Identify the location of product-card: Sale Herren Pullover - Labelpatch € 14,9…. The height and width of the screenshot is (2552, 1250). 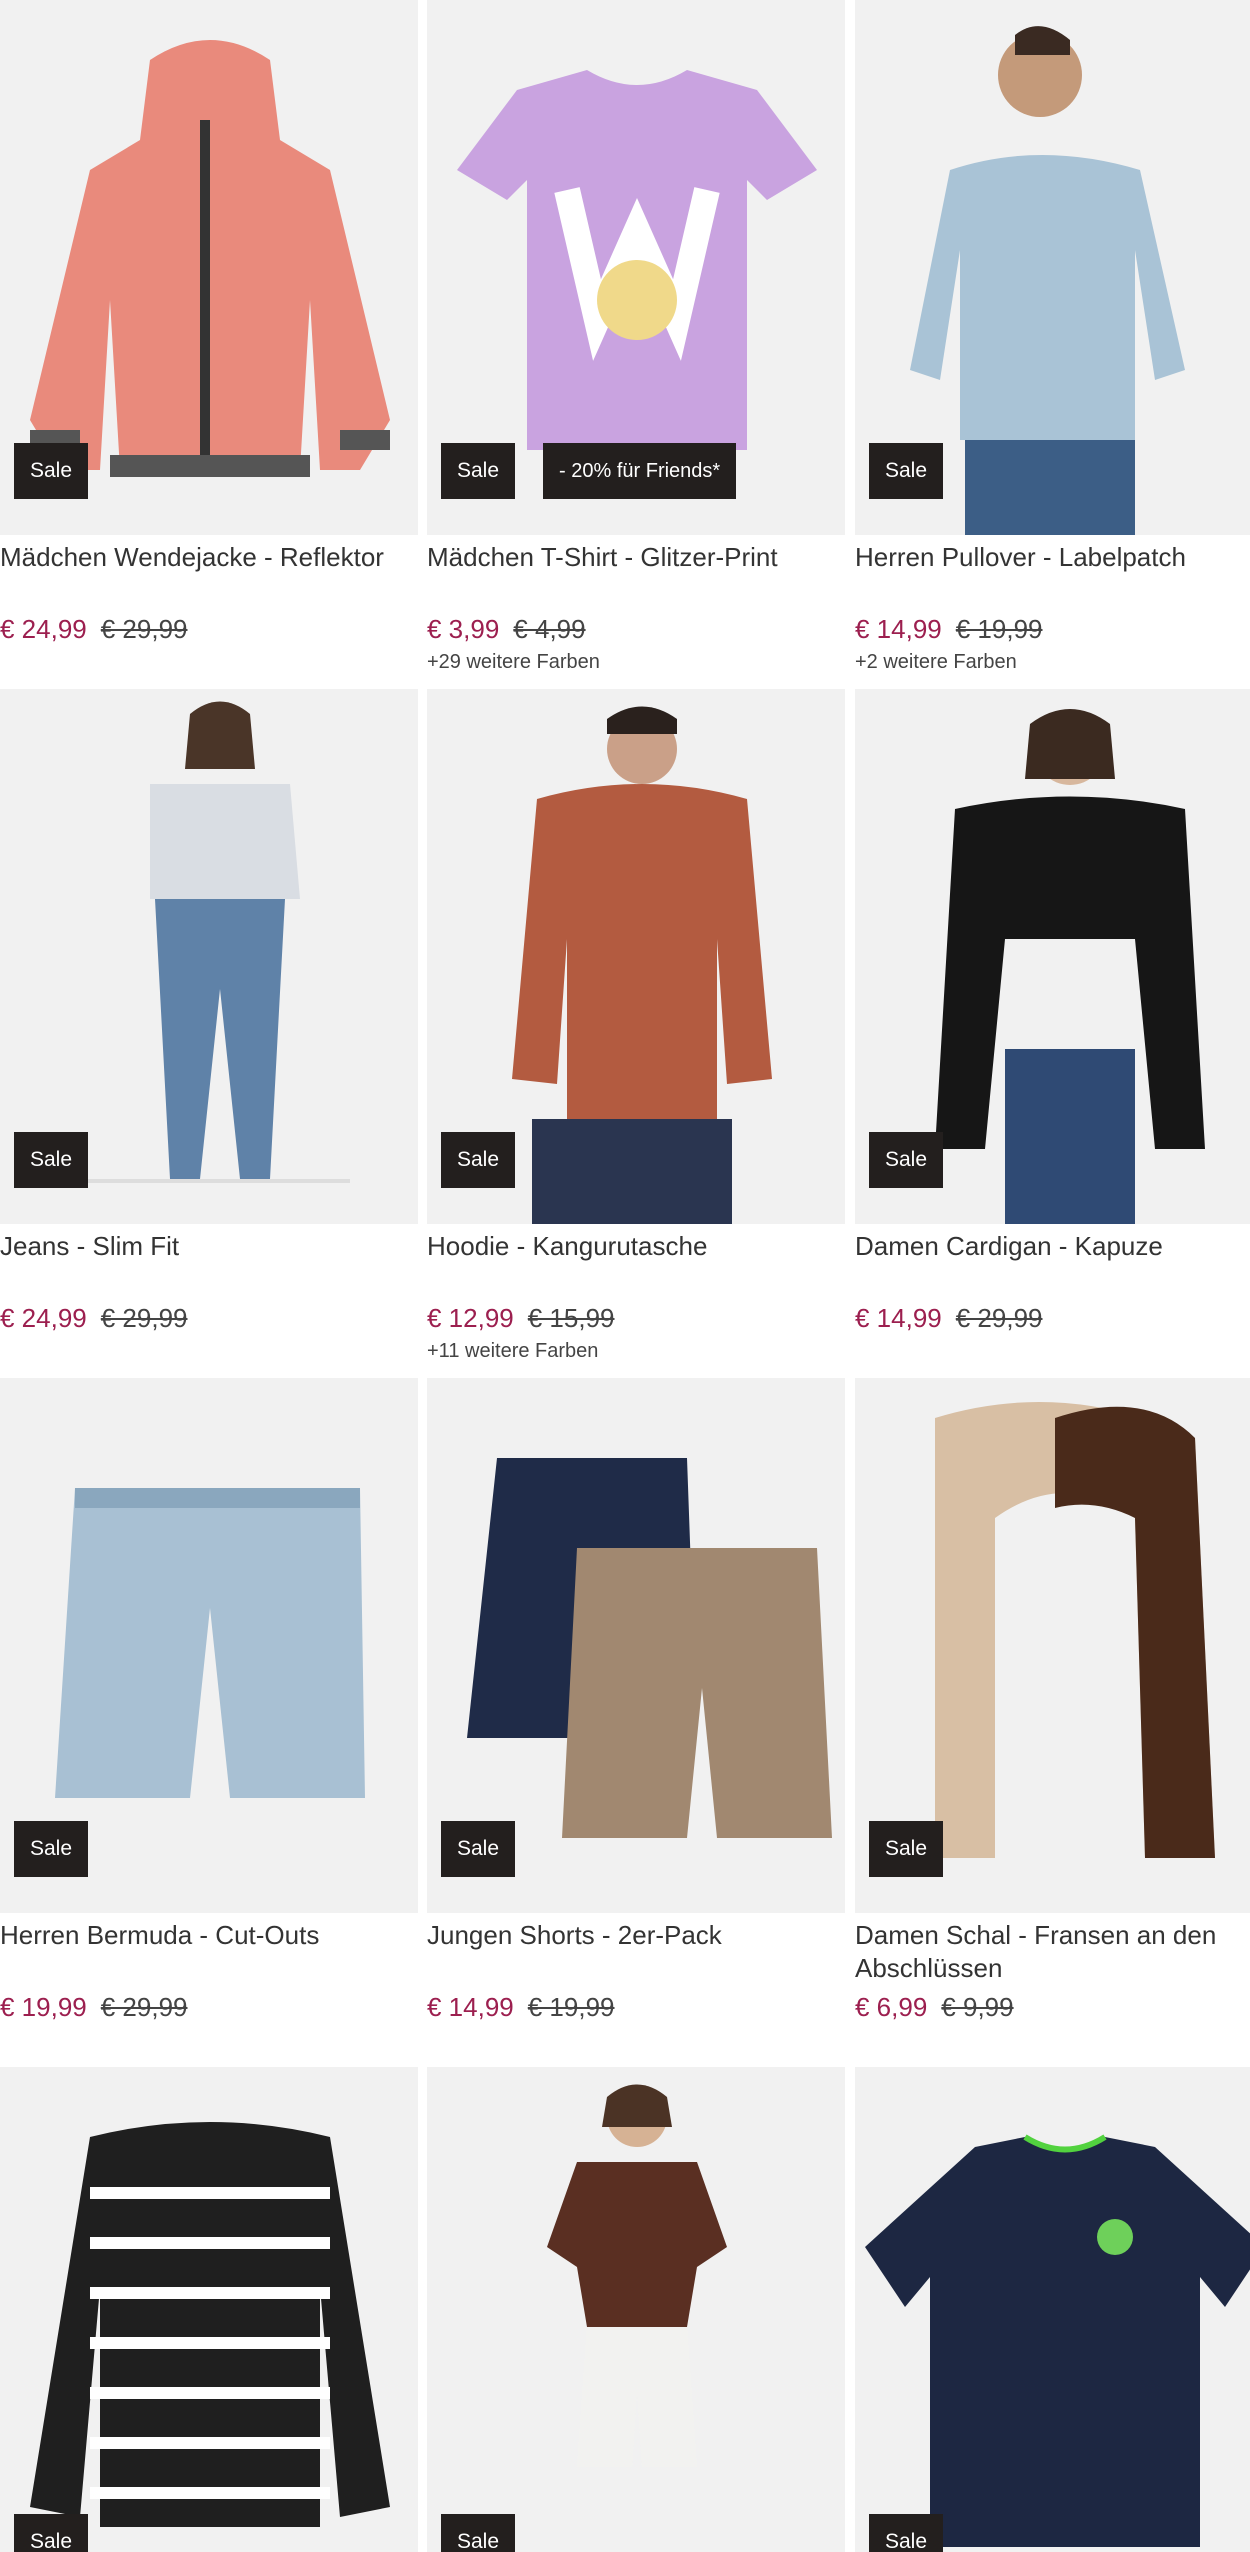
(1052, 338).